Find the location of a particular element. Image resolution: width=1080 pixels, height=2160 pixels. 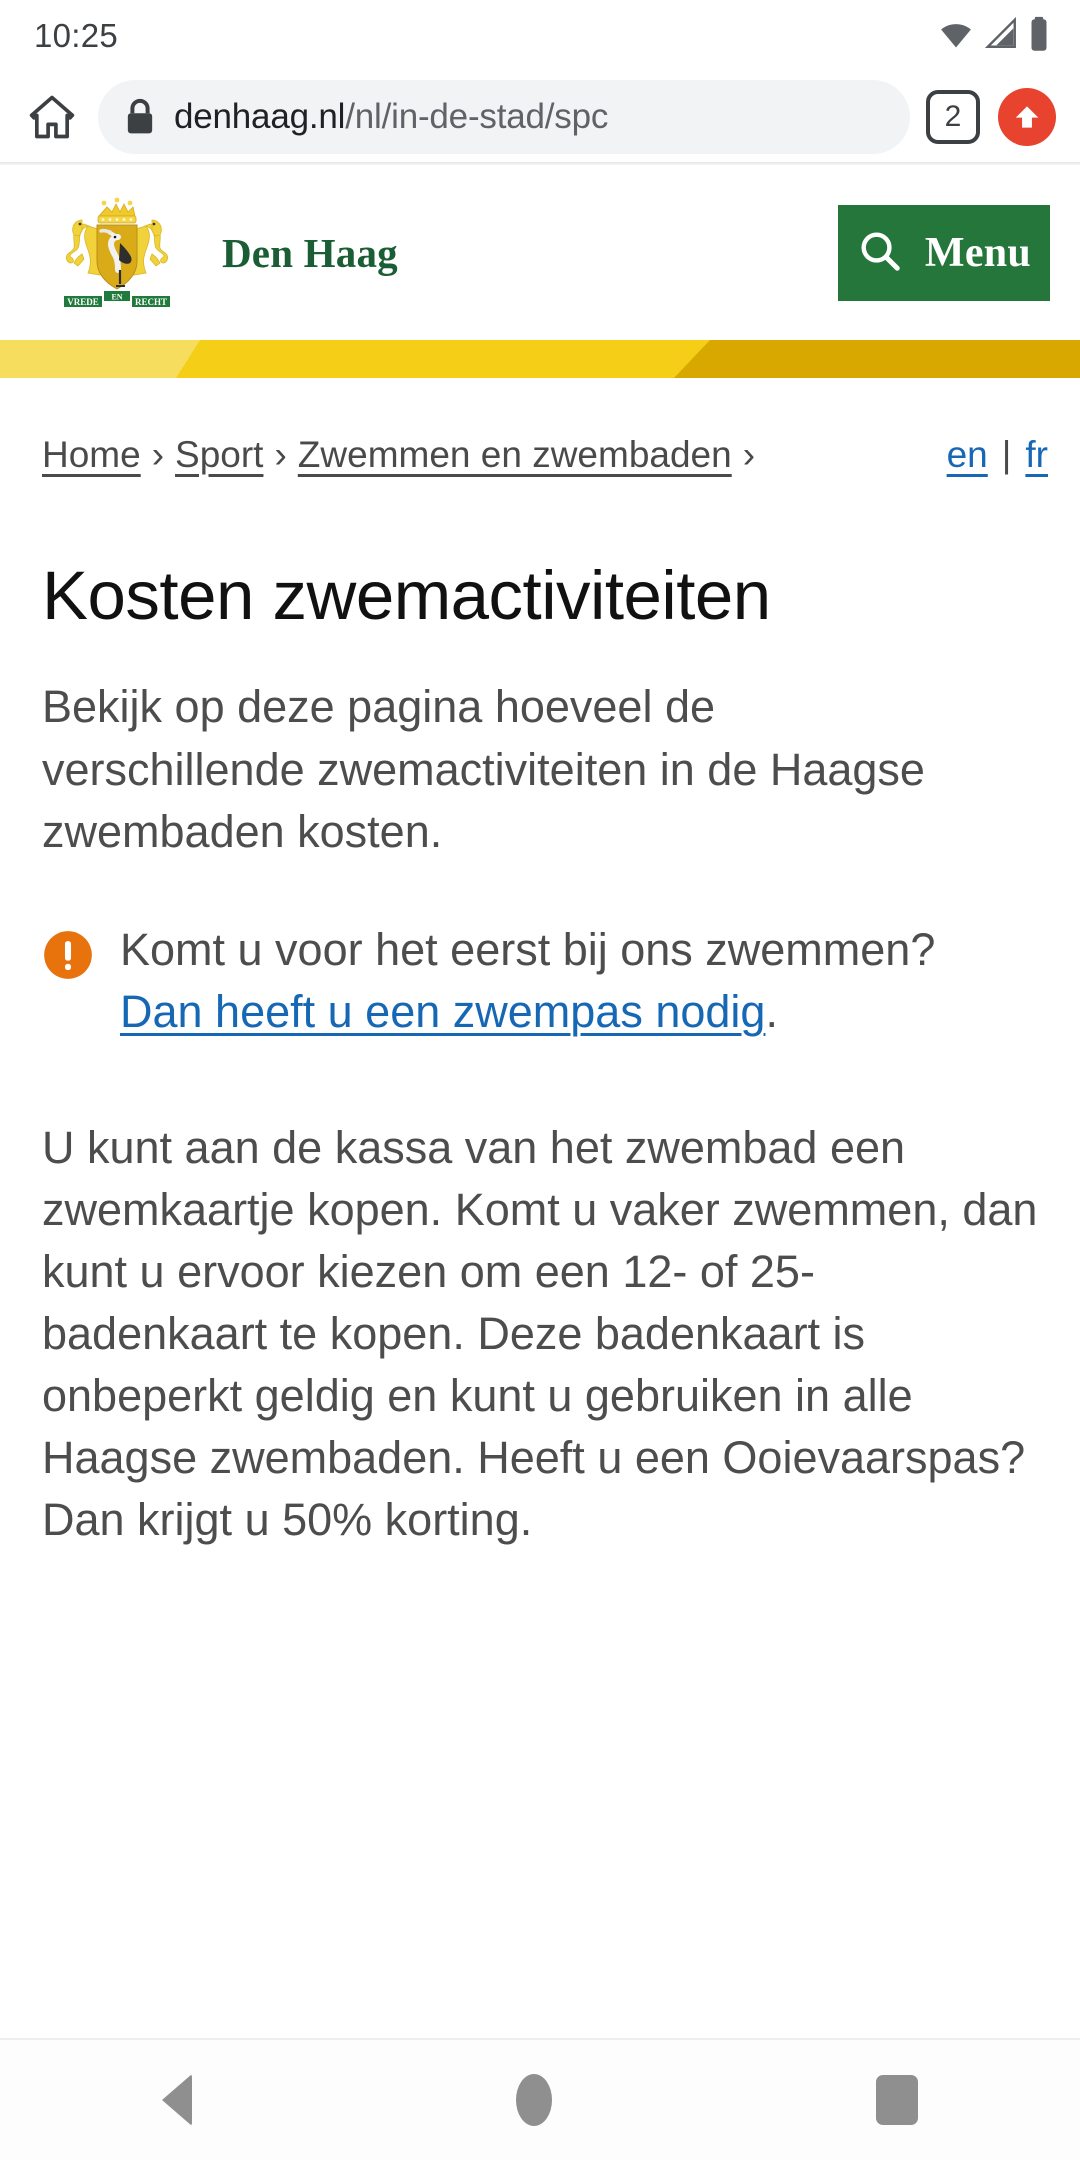

url-domain: denhaag.nl is located at coordinates (260, 116).